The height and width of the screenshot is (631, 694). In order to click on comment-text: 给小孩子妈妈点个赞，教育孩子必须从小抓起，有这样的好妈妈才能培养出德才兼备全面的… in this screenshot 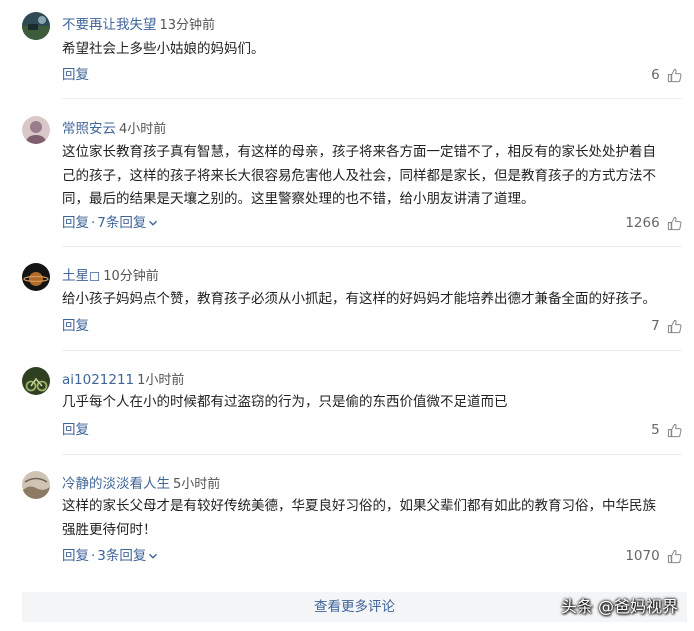, I will do `click(373, 300)`.